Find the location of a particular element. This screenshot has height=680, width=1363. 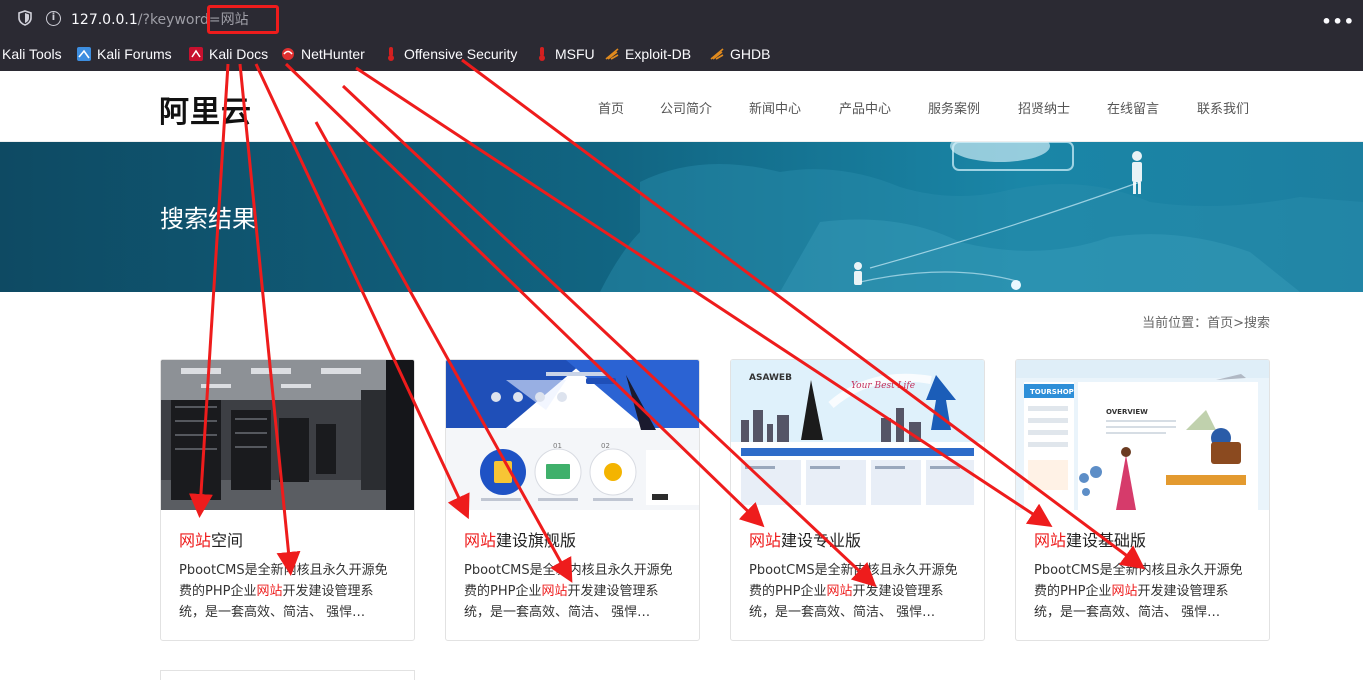

breadcrumb: 当前位置：首页>搜索 is located at coordinates (1206, 323).